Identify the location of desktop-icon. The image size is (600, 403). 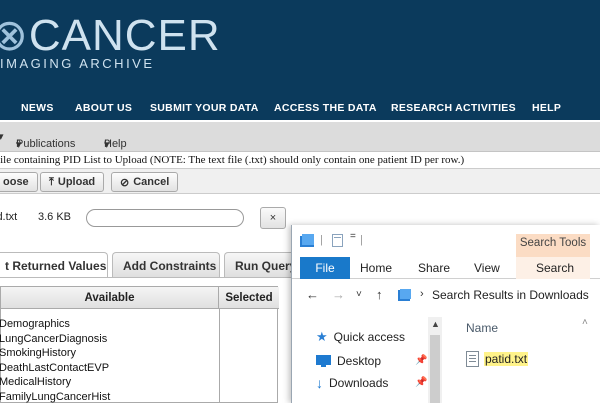
(323, 361).